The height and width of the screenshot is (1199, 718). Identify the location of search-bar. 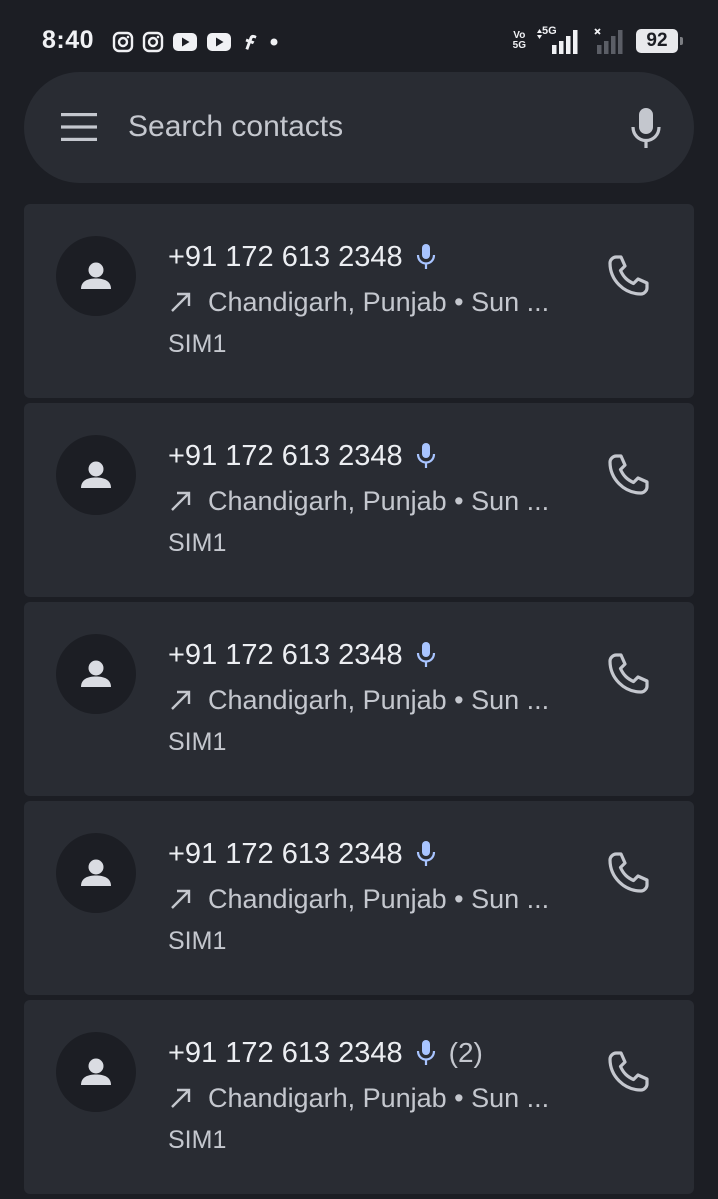
(359, 127).